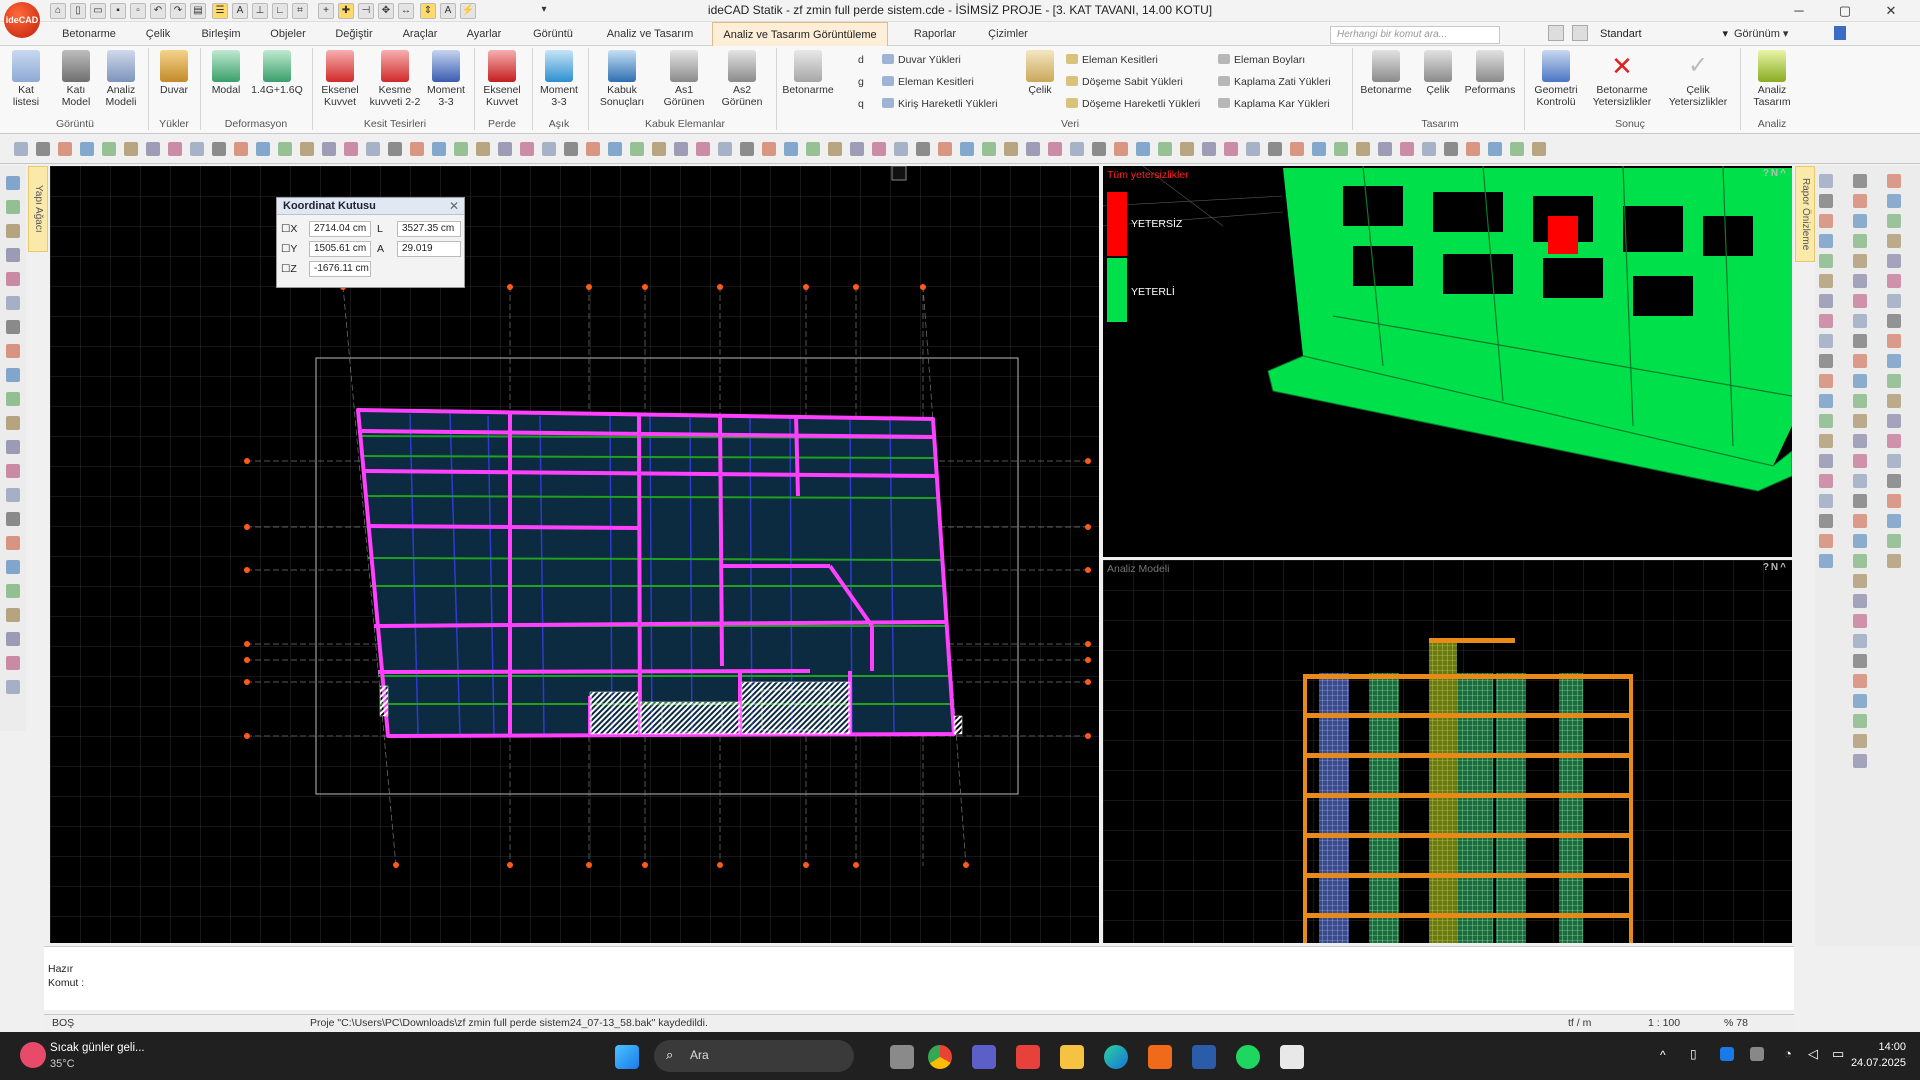 This screenshot has height=1080, width=1920. I want to click on menu-araclar: Araçlar, so click(420, 34).